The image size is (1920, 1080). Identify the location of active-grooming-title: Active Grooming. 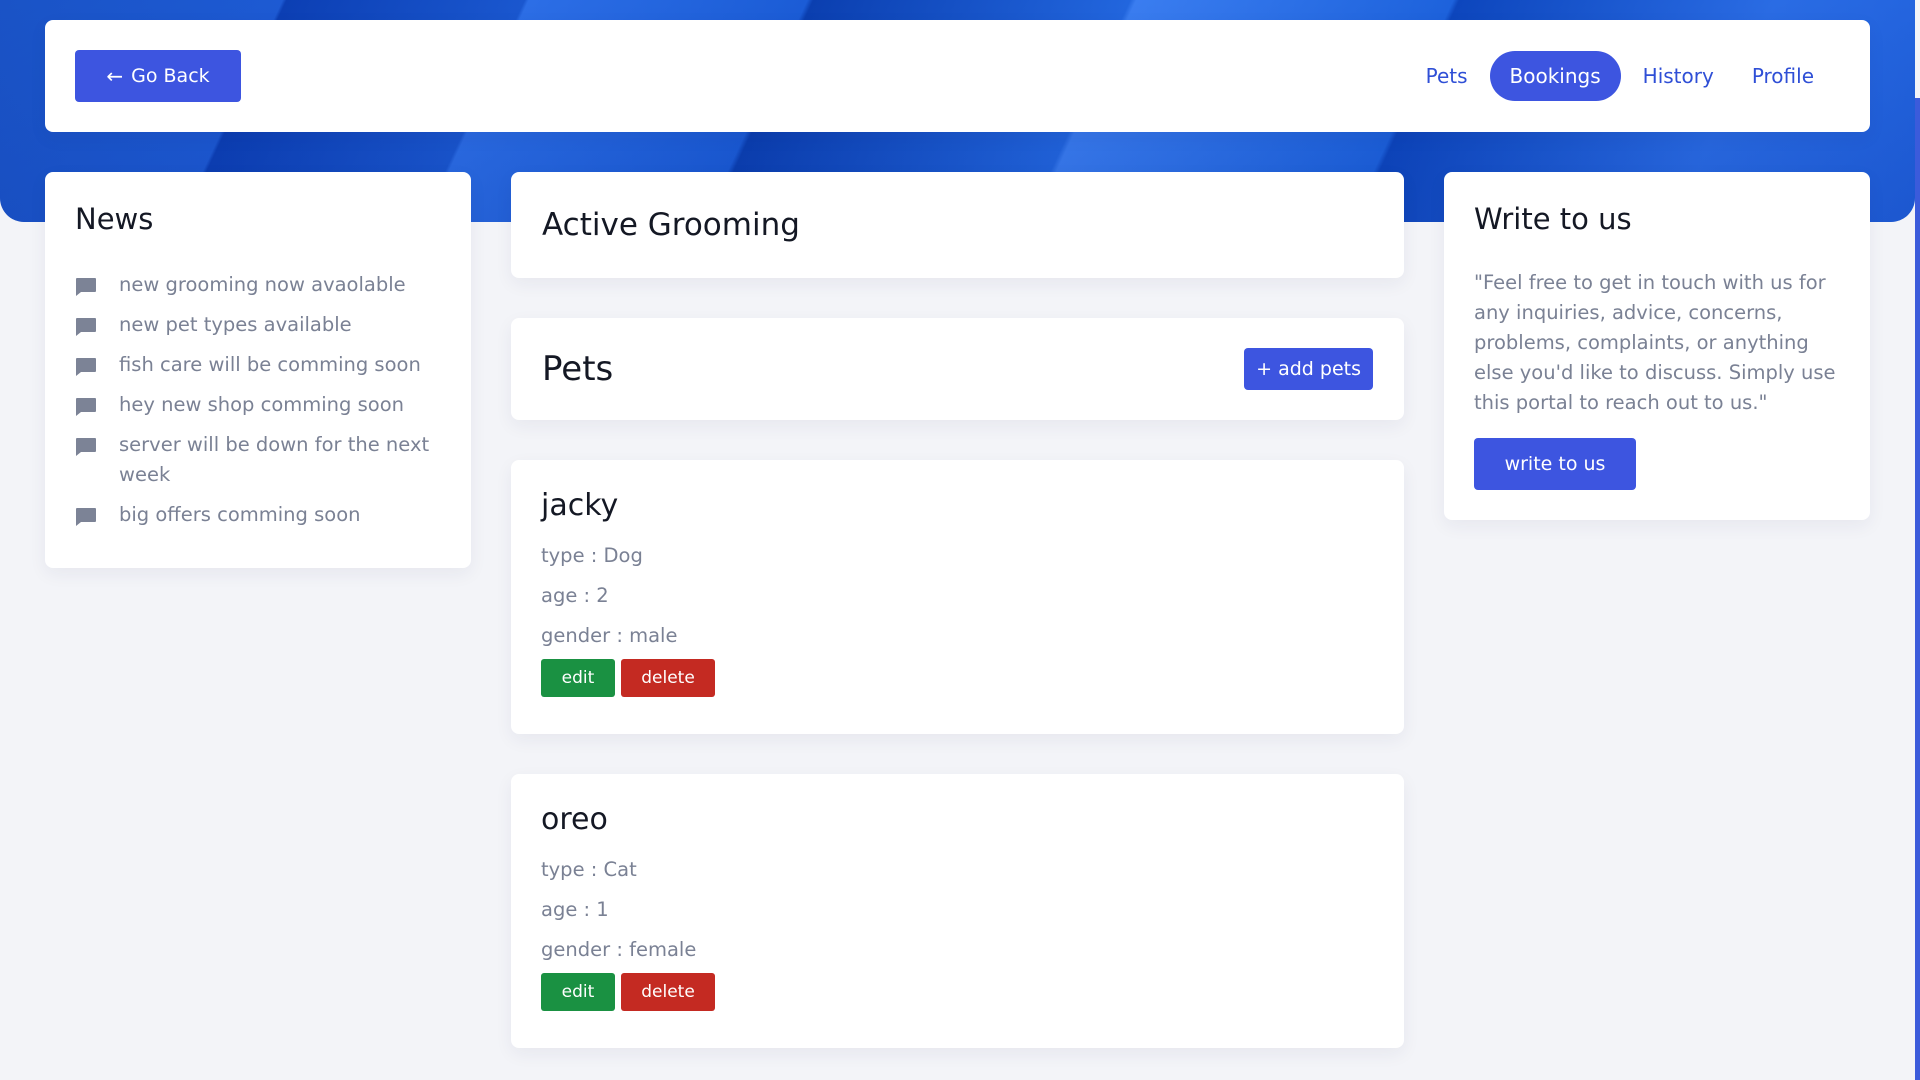
(671, 225).